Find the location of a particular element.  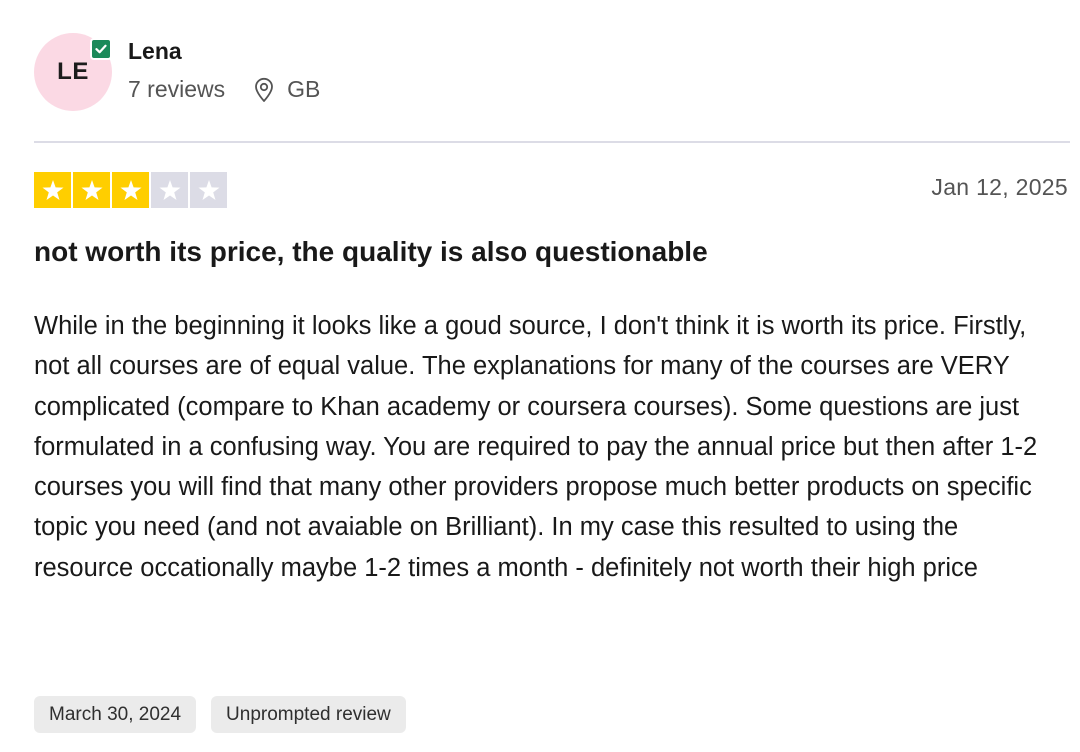

map-pin-icon is located at coordinates (264, 89).